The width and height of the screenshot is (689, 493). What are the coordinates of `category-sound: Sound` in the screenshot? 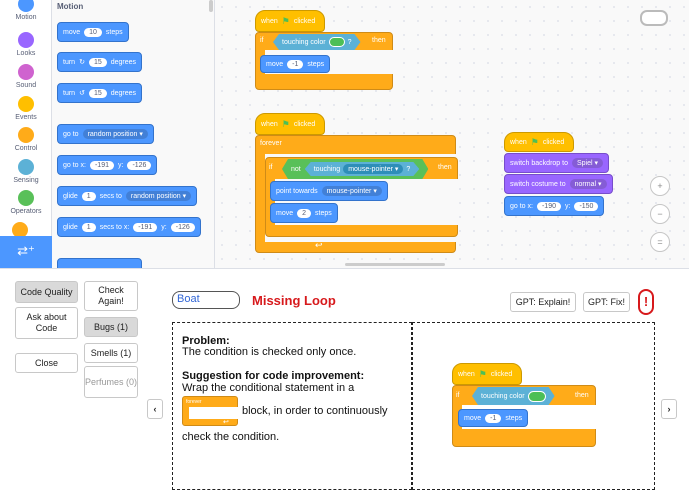 It's located at (26, 76).